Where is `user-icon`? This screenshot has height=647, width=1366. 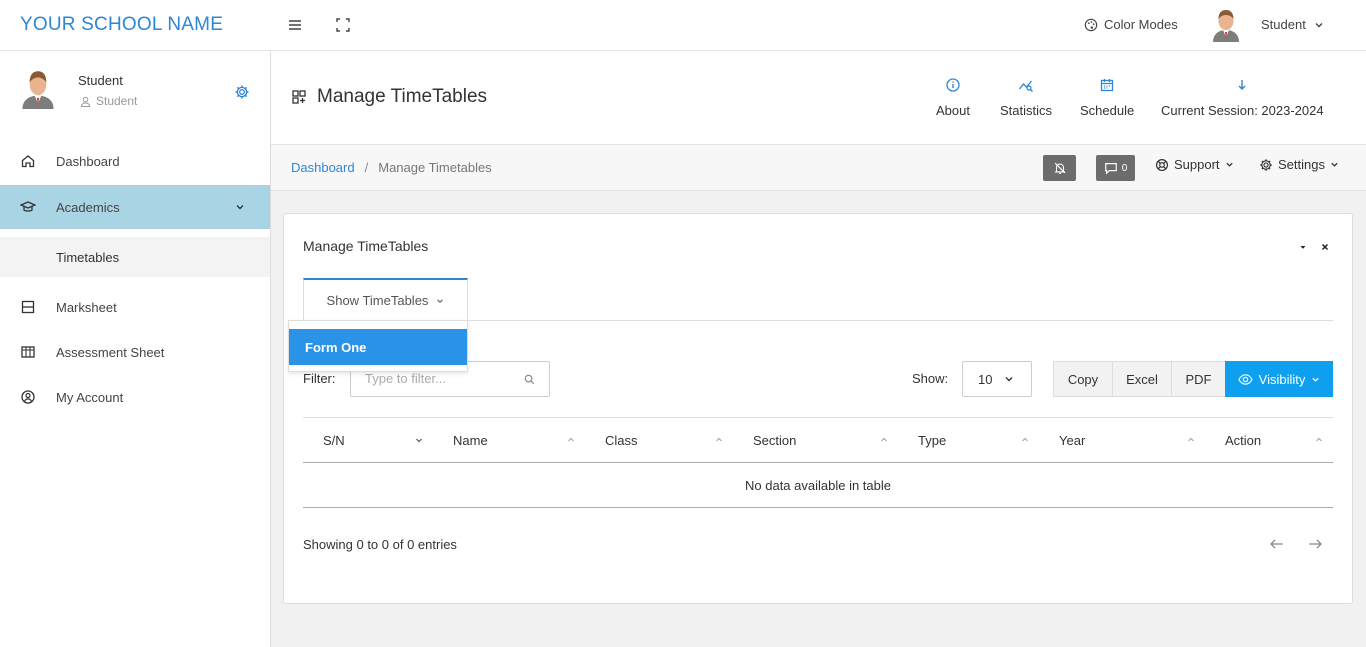
user-icon is located at coordinates (85, 101).